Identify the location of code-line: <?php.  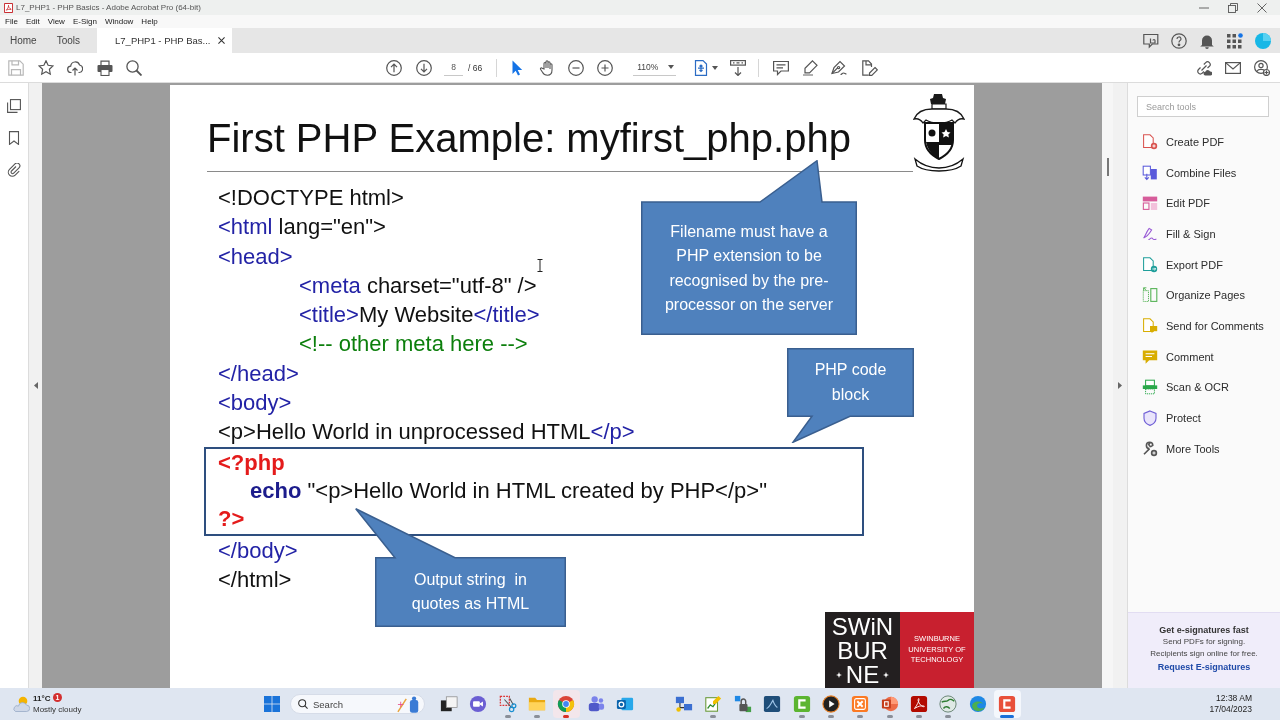
(251, 462).